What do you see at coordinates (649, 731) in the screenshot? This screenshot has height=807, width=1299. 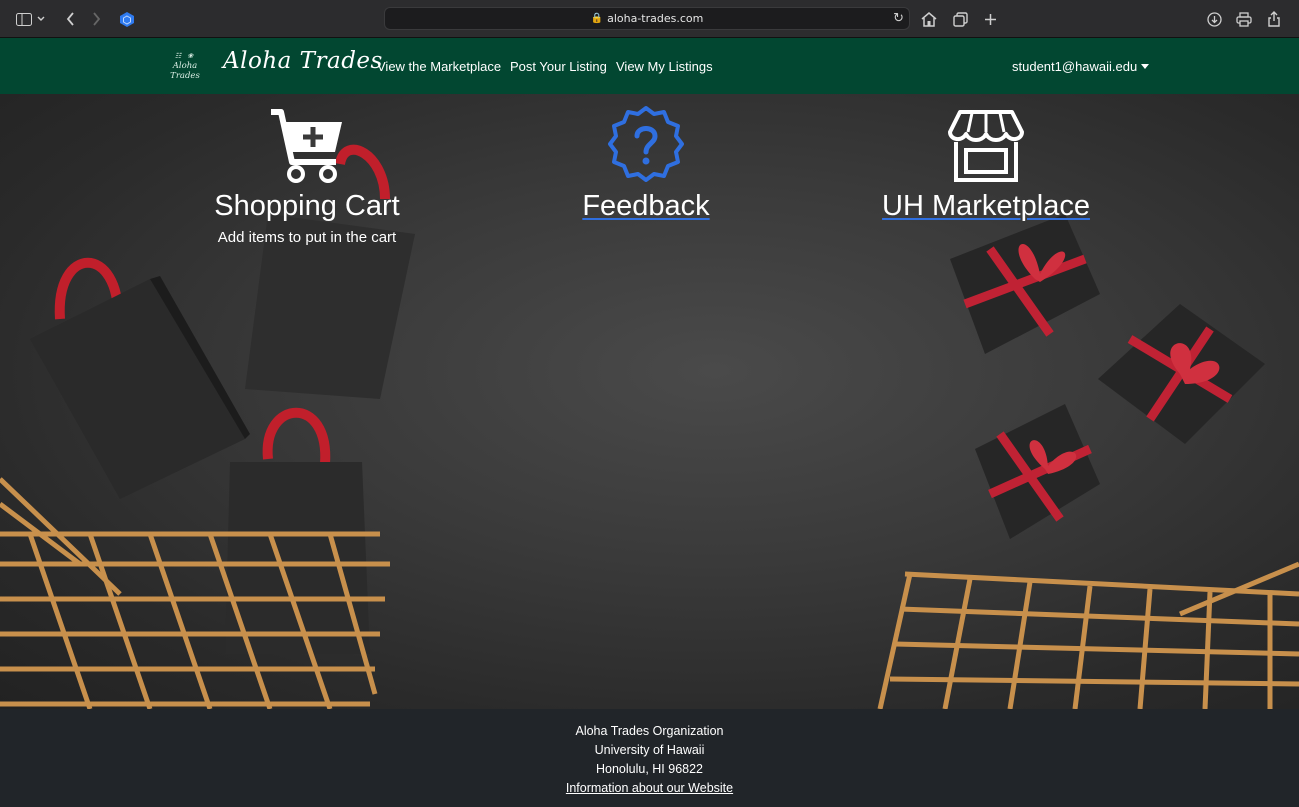 I see `footer-org: Aloha Trades Organization` at bounding box center [649, 731].